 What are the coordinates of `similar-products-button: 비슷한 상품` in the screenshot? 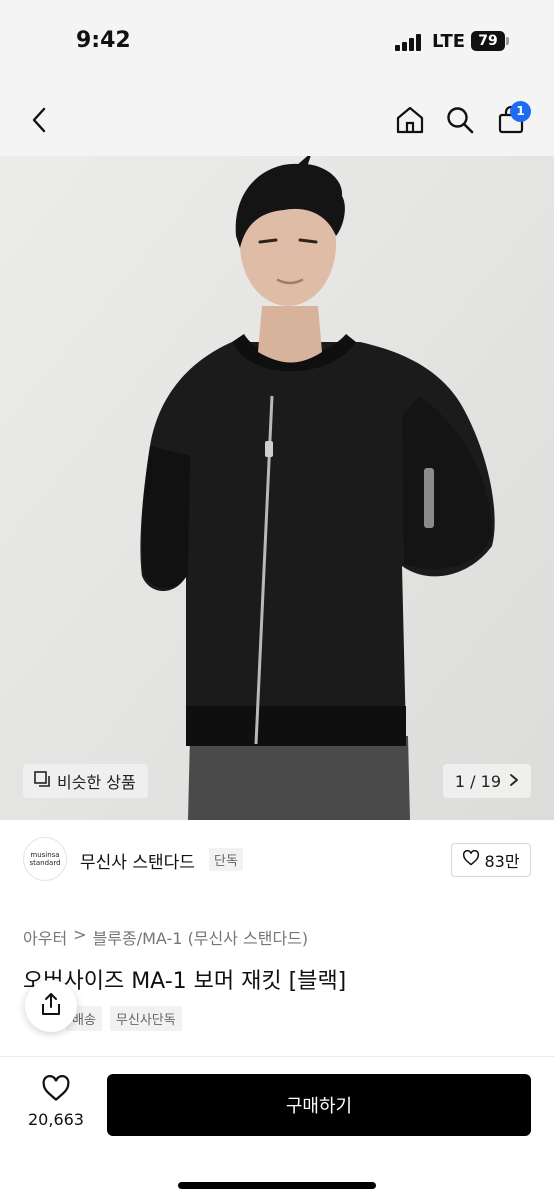 It's located at (85, 781).